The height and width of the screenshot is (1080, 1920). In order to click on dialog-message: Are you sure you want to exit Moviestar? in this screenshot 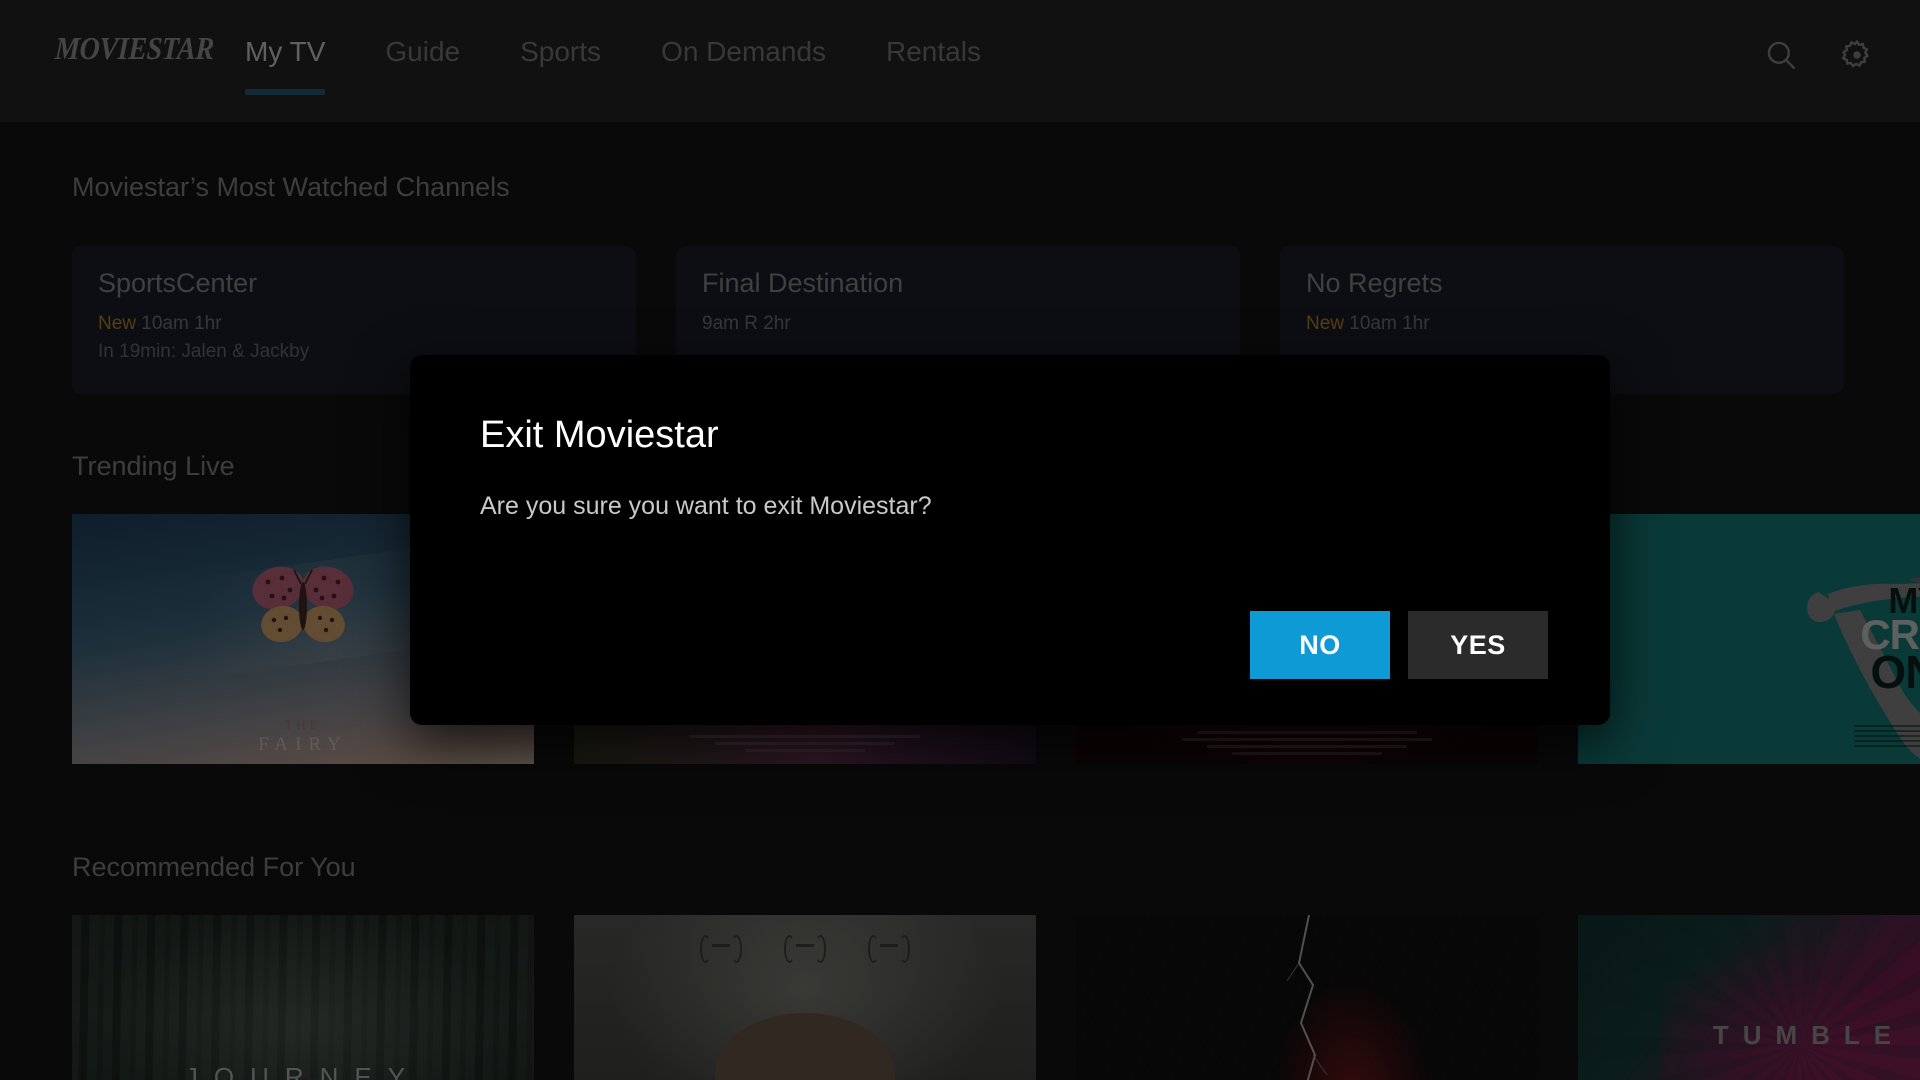, I will do `click(706, 506)`.